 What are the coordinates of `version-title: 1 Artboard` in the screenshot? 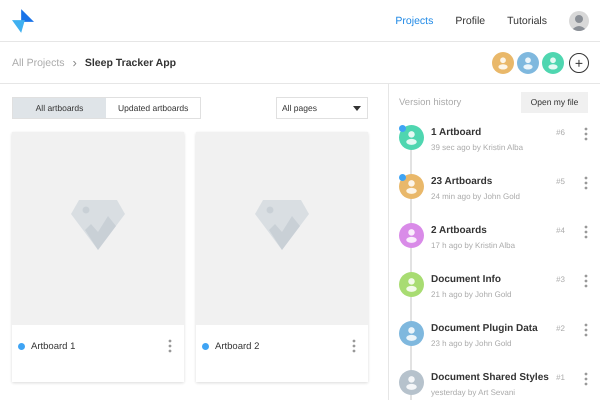 It's located at (477, 132).